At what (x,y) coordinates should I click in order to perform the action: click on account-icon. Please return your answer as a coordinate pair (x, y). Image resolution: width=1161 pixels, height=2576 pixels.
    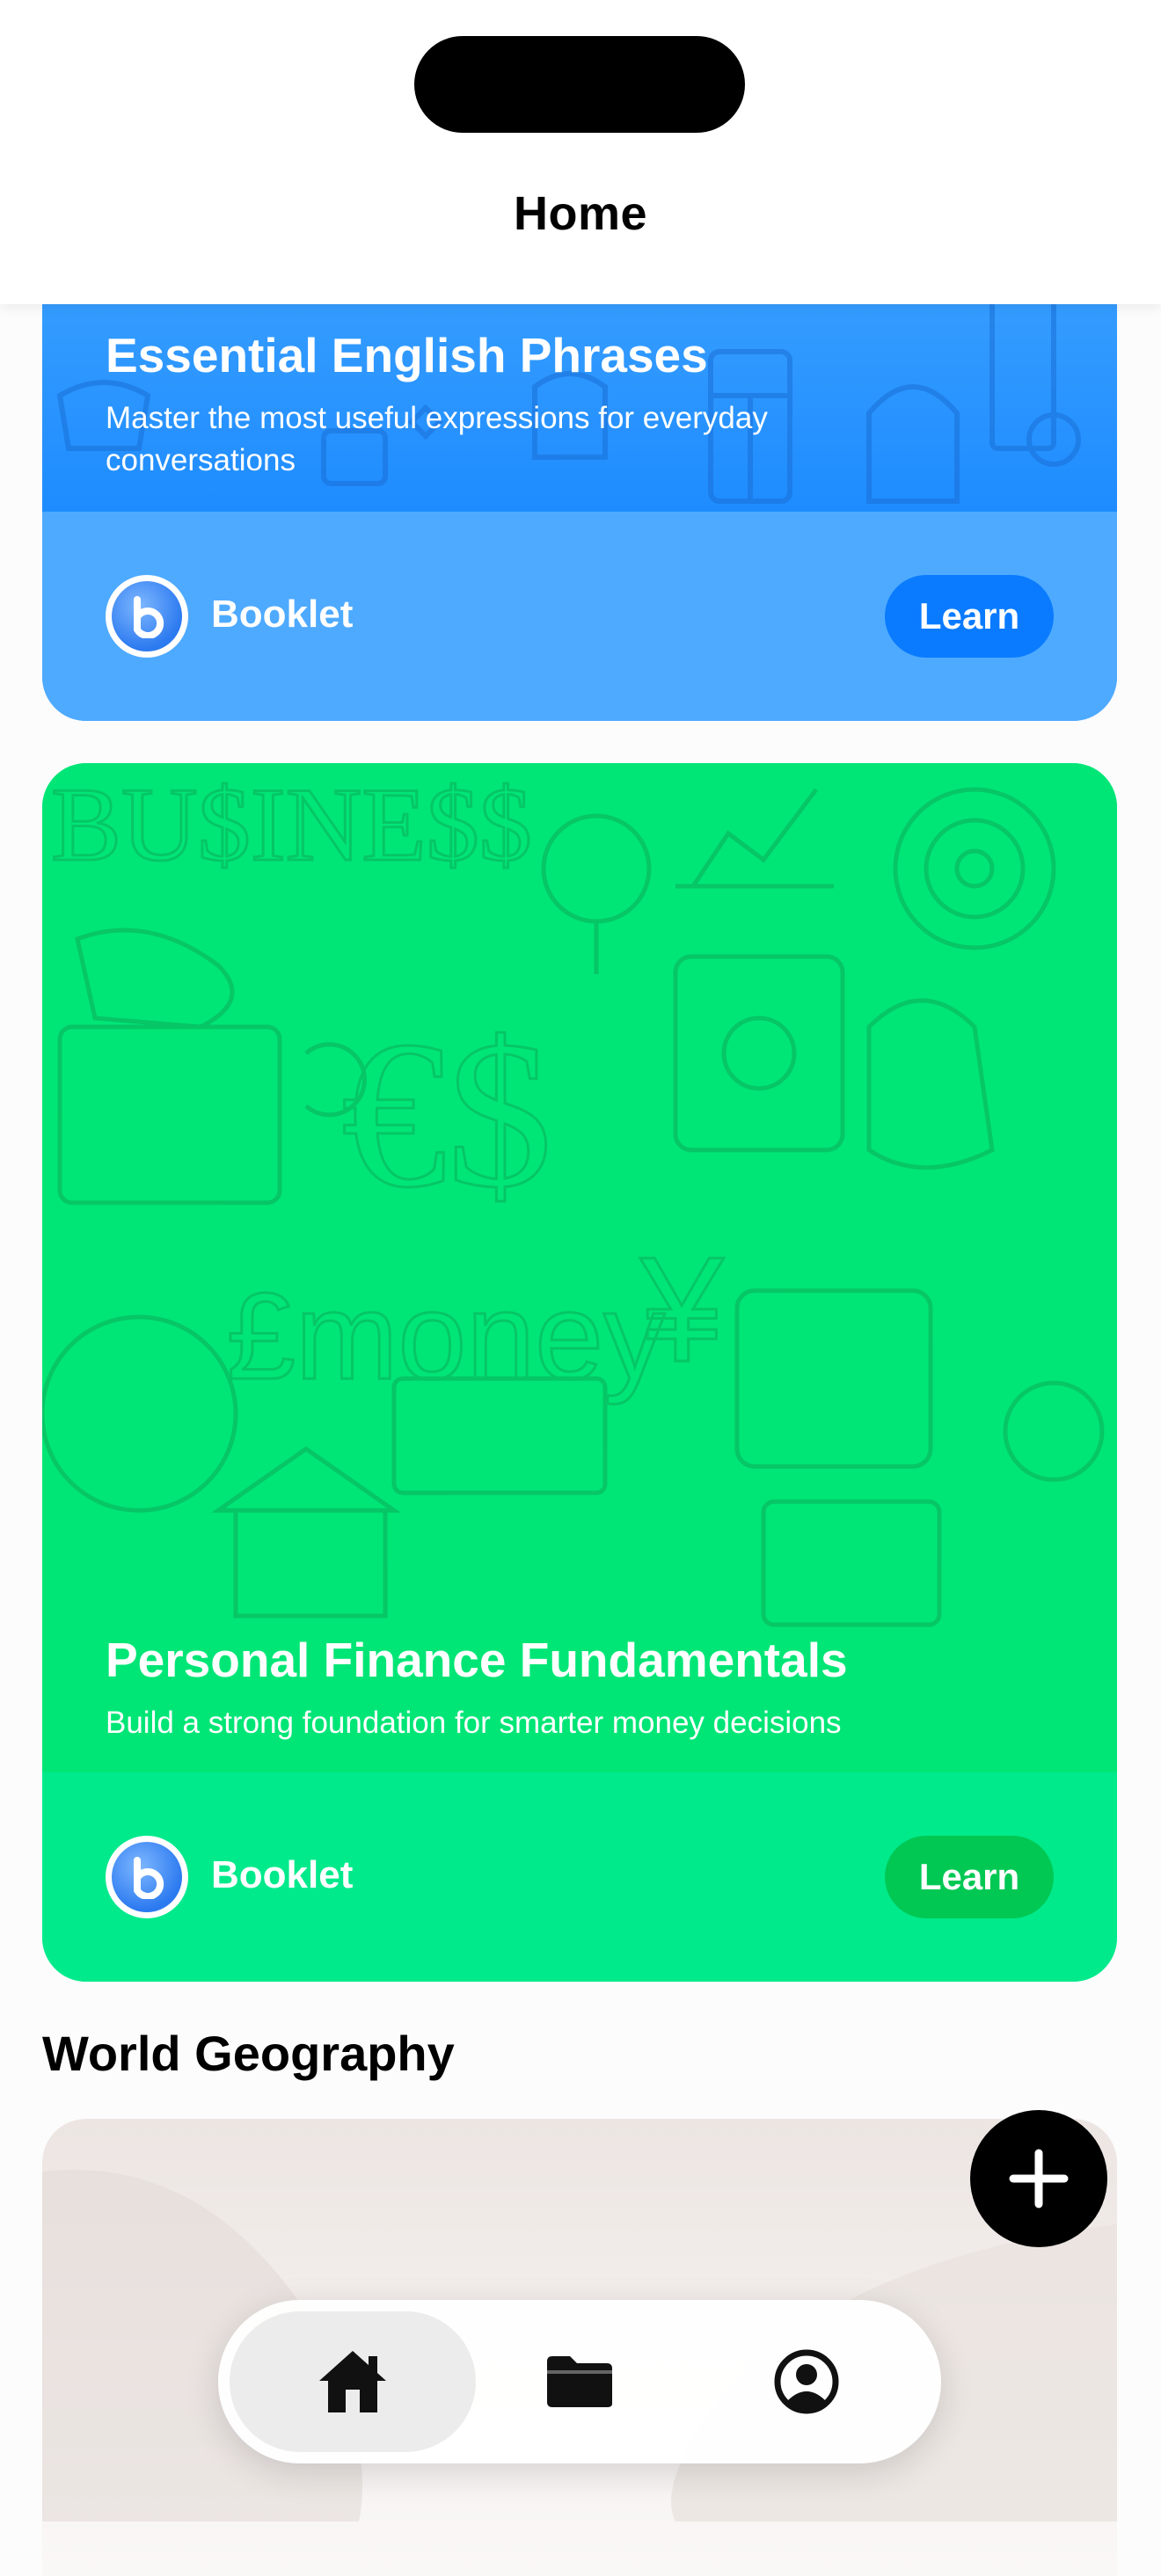
    Looking at the image, I should click on (806, 2381).